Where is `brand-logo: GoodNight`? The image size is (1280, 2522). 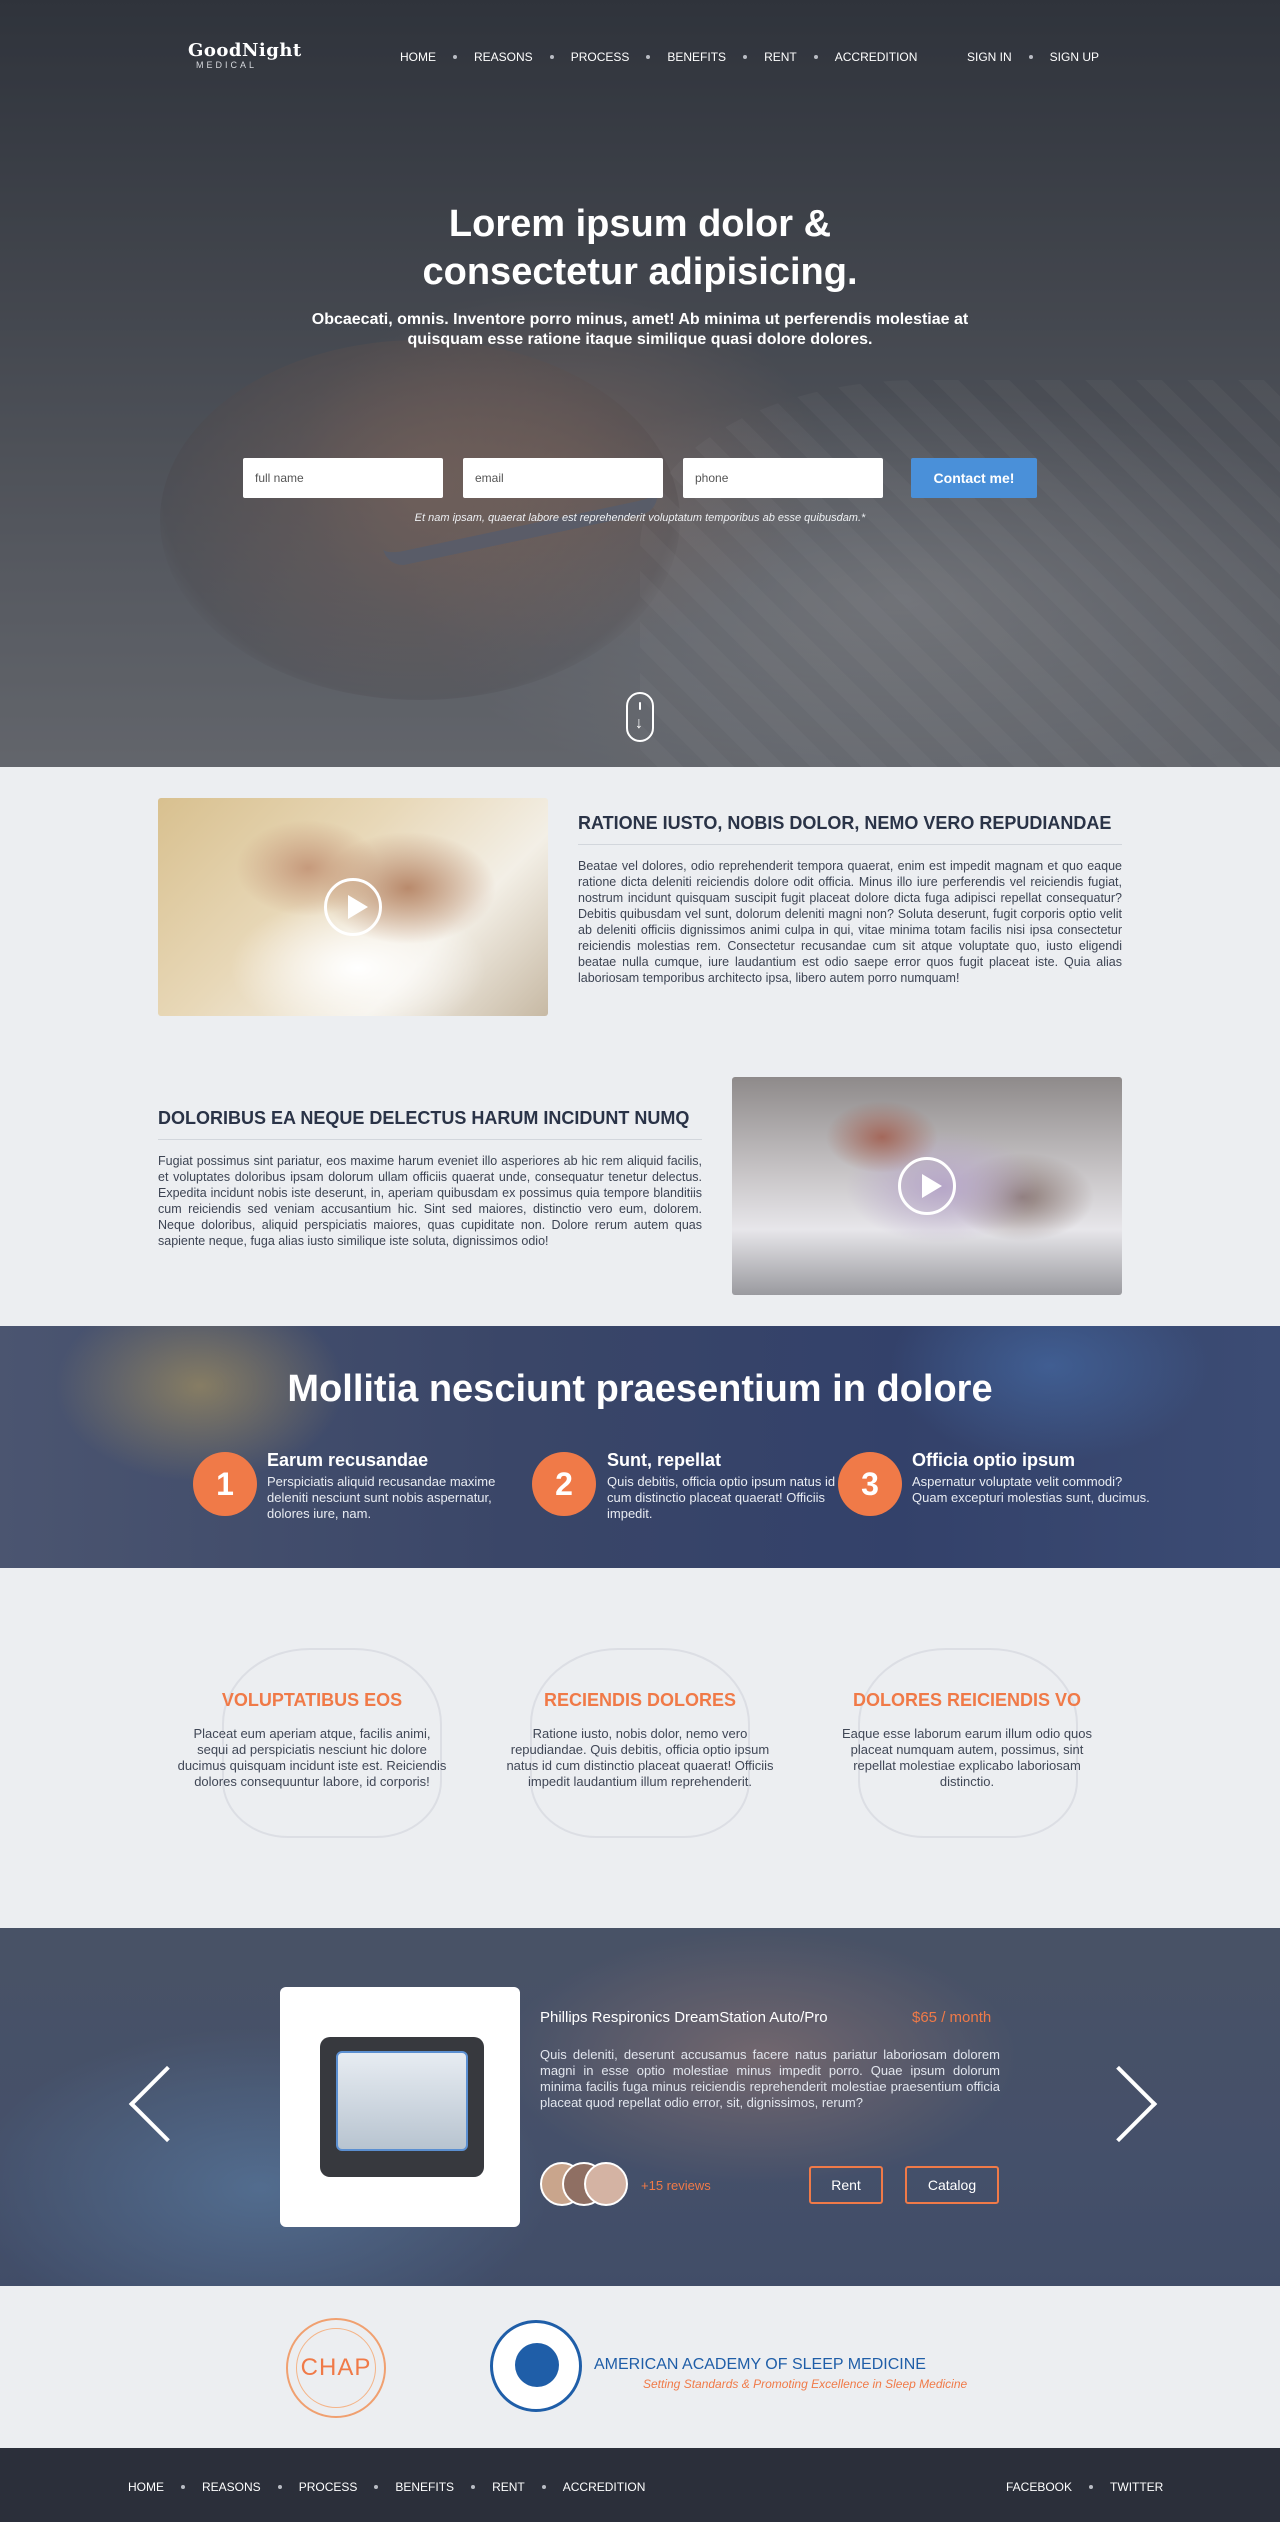
brand-logo: GoodNight is located at coordinates (245, 50).